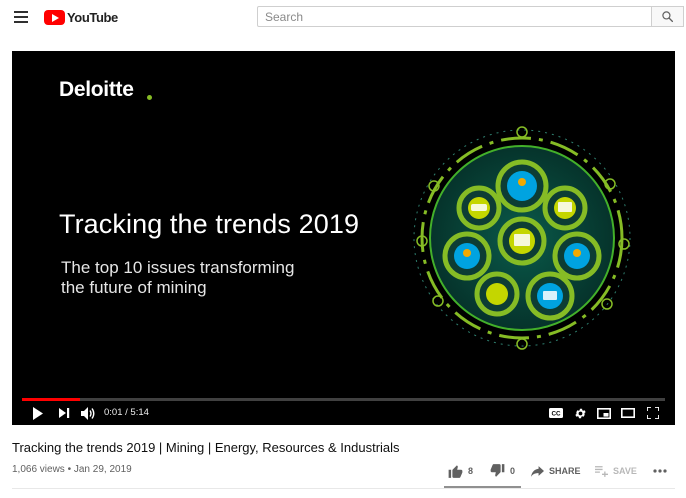  Describe the element at coordinates (209, 224) in the screenshot. I see `slide-title: Tracking the trends 2019` at that location.